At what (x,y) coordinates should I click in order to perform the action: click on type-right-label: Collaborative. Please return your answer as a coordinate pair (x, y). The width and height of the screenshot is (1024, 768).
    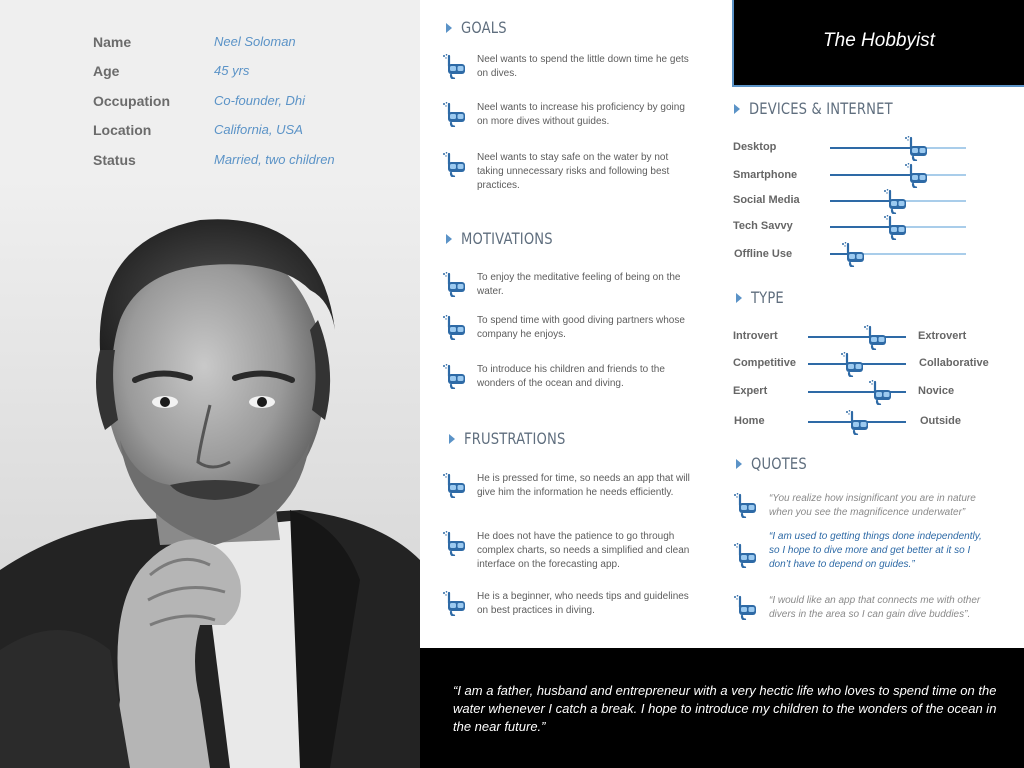
    Looking at the image, I should click on (954, 363).